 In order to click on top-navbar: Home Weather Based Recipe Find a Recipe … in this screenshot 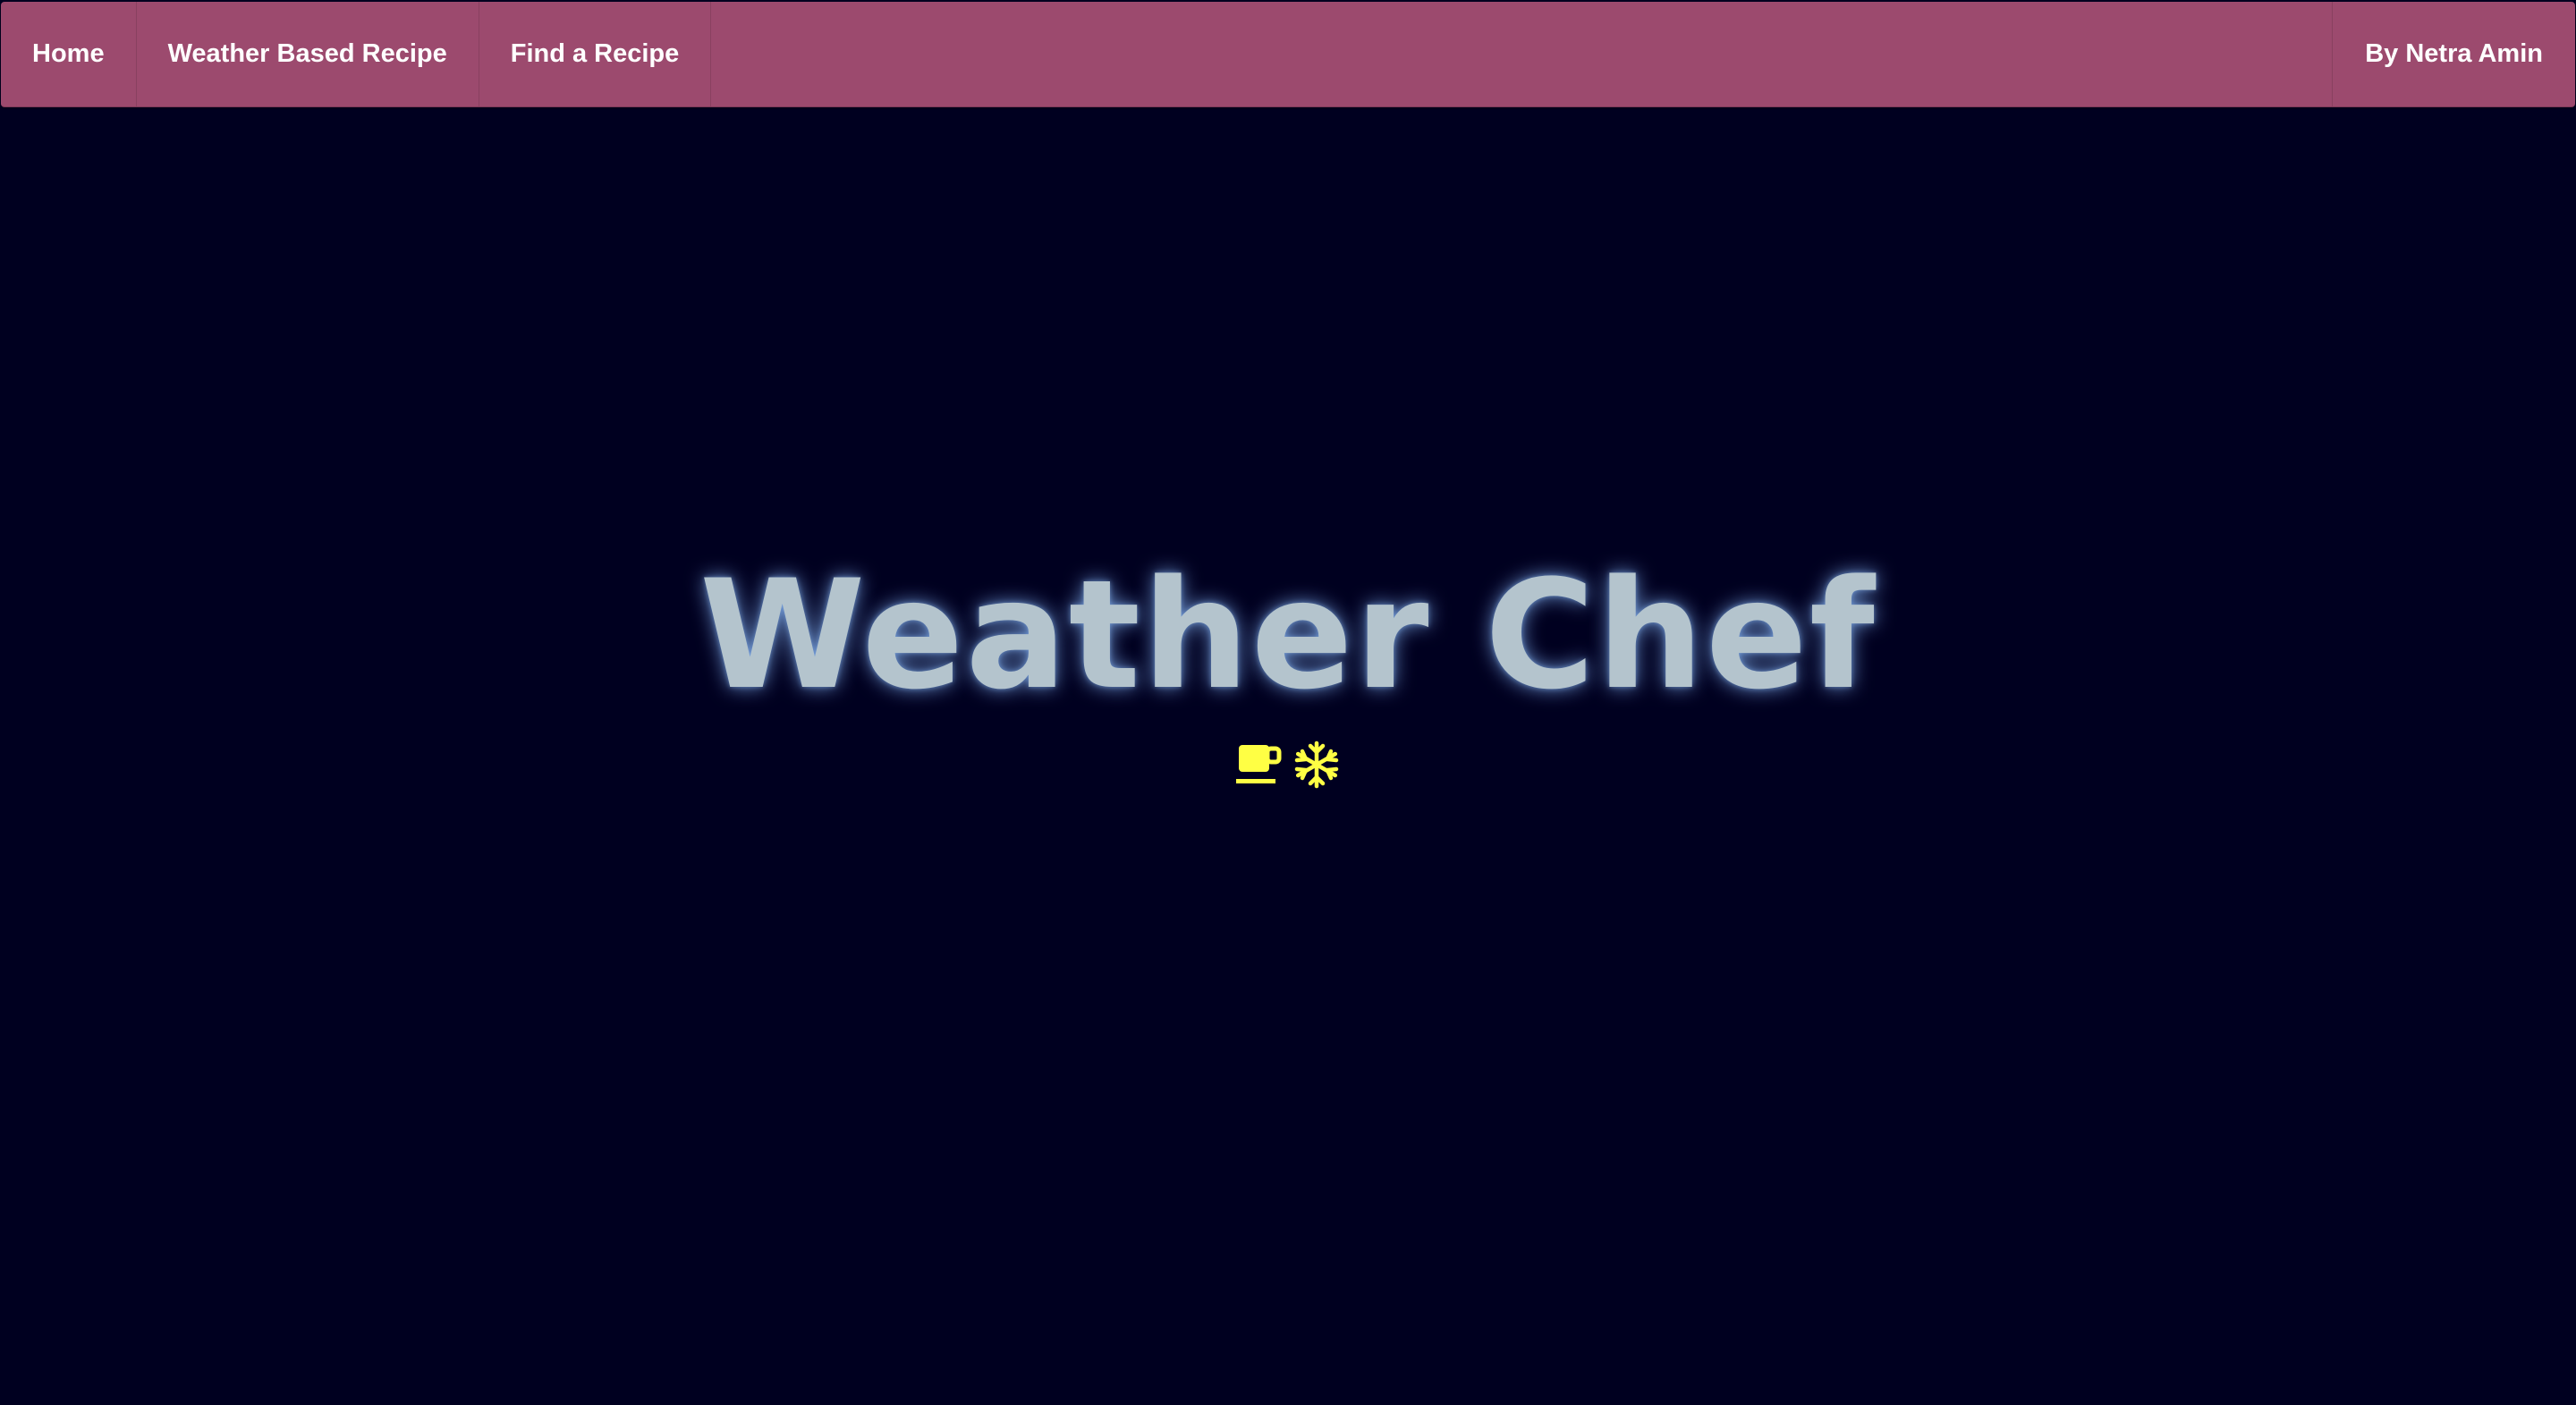, I will do `click(1288, 55)`.